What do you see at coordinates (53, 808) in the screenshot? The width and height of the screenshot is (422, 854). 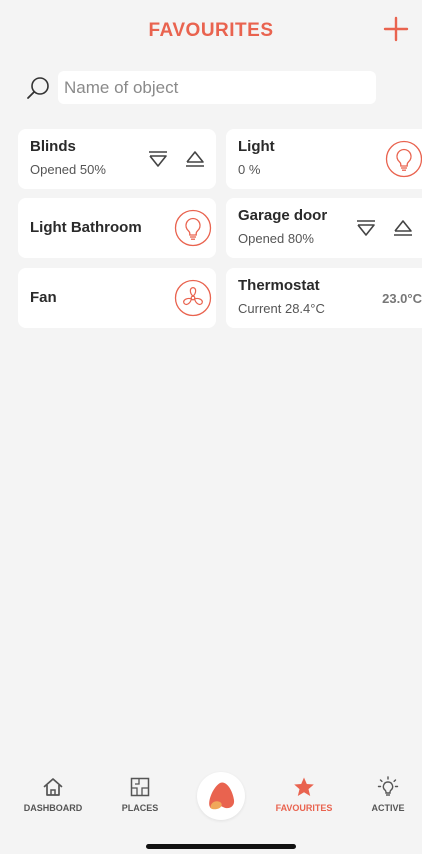 I see `nav-label: DASHBOARD` at bounding box center [53, 808].